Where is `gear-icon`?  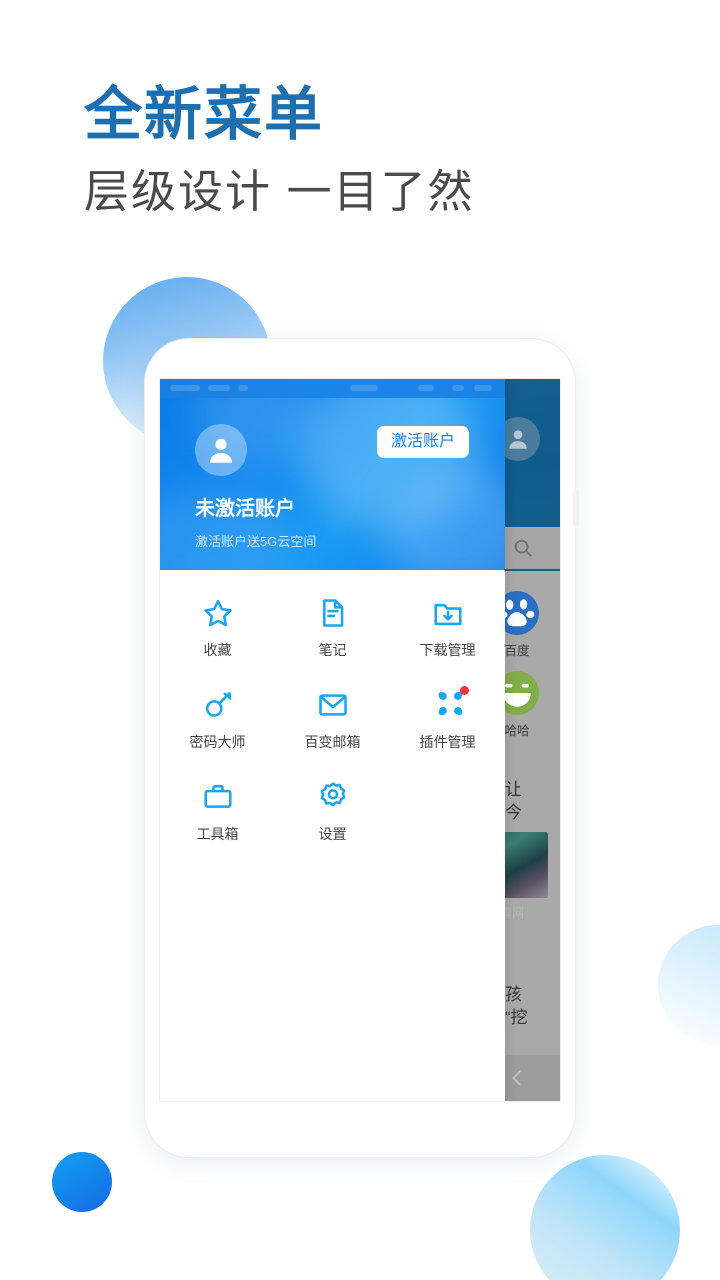 gear-icon is located at coordinates (333, 797).